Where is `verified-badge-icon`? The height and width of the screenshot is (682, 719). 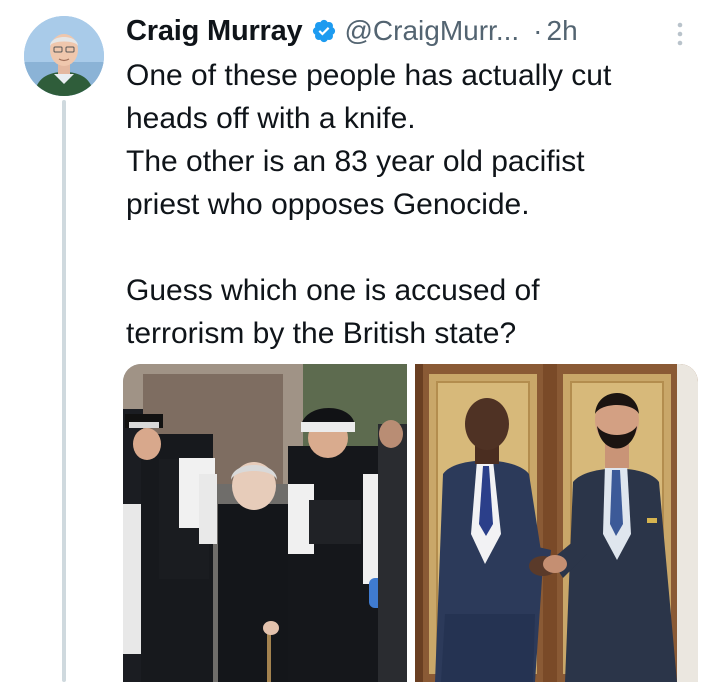 verified-badge-icon is located at coordinates (323, 31).